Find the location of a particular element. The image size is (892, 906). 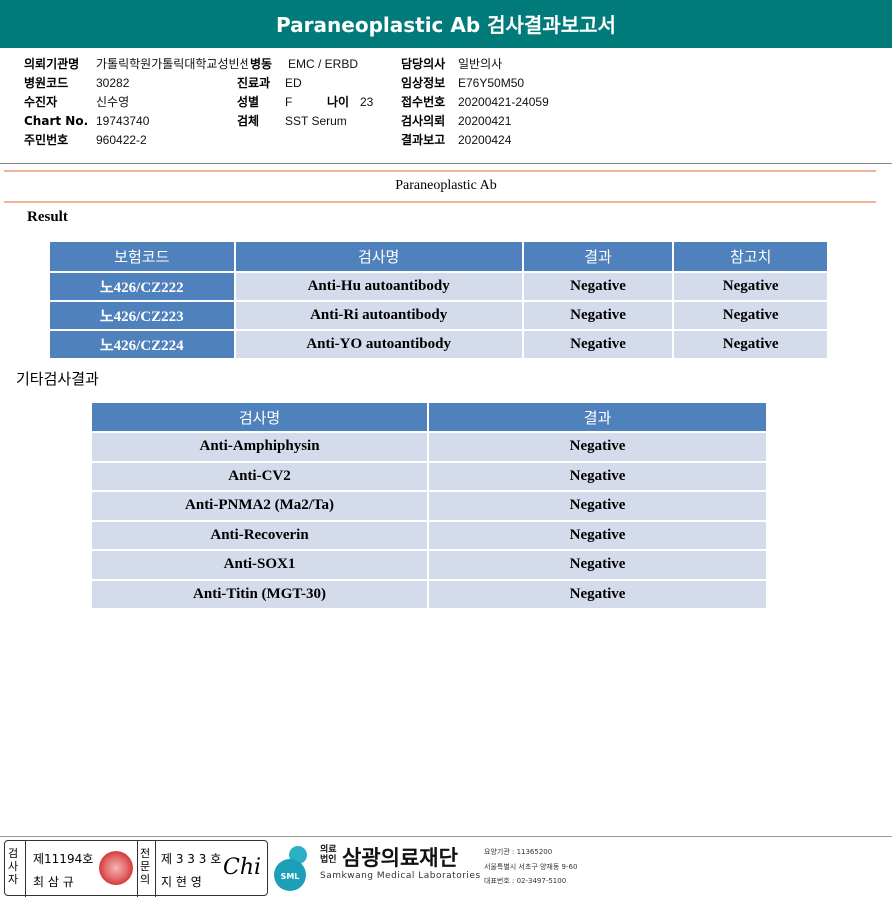

corp-type-label: 의료 법인 is located at coordinates (328, 855).